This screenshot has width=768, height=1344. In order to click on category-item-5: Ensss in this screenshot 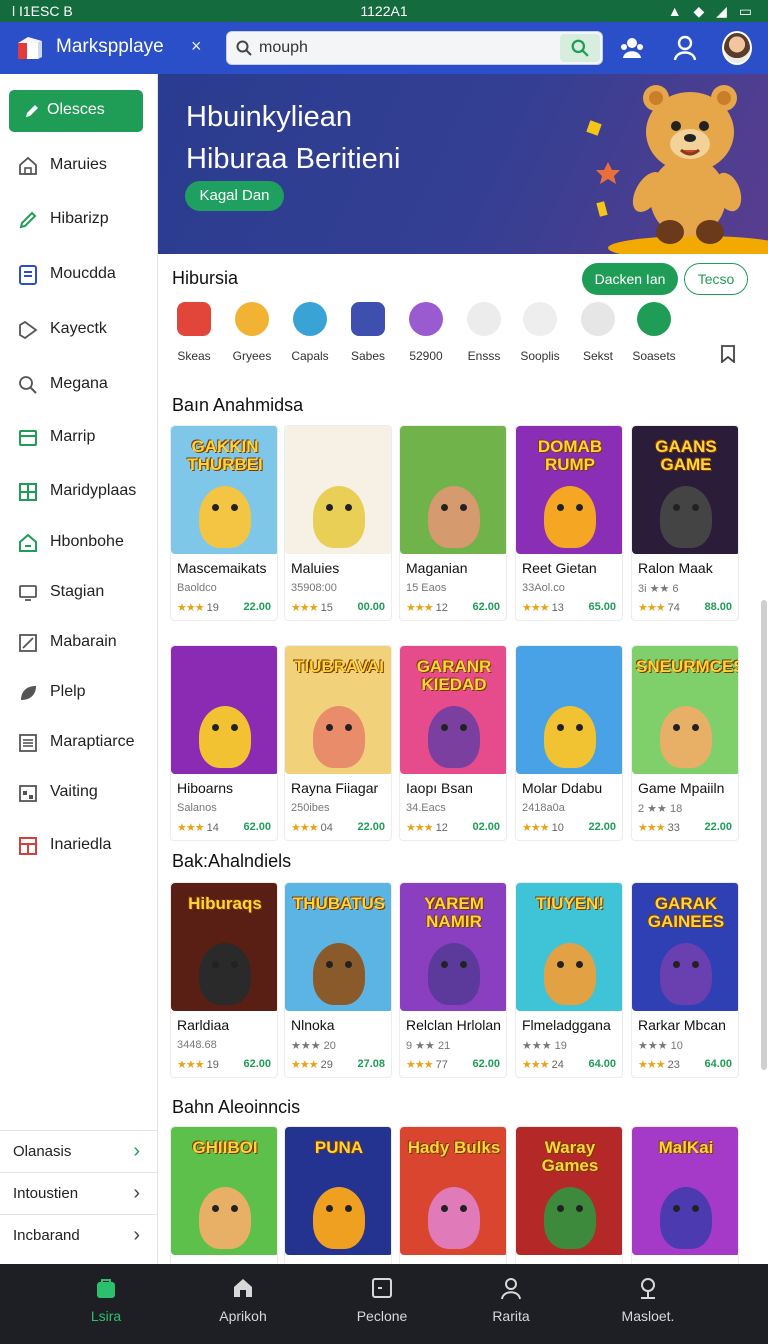, I will do `click(484, 334)`.